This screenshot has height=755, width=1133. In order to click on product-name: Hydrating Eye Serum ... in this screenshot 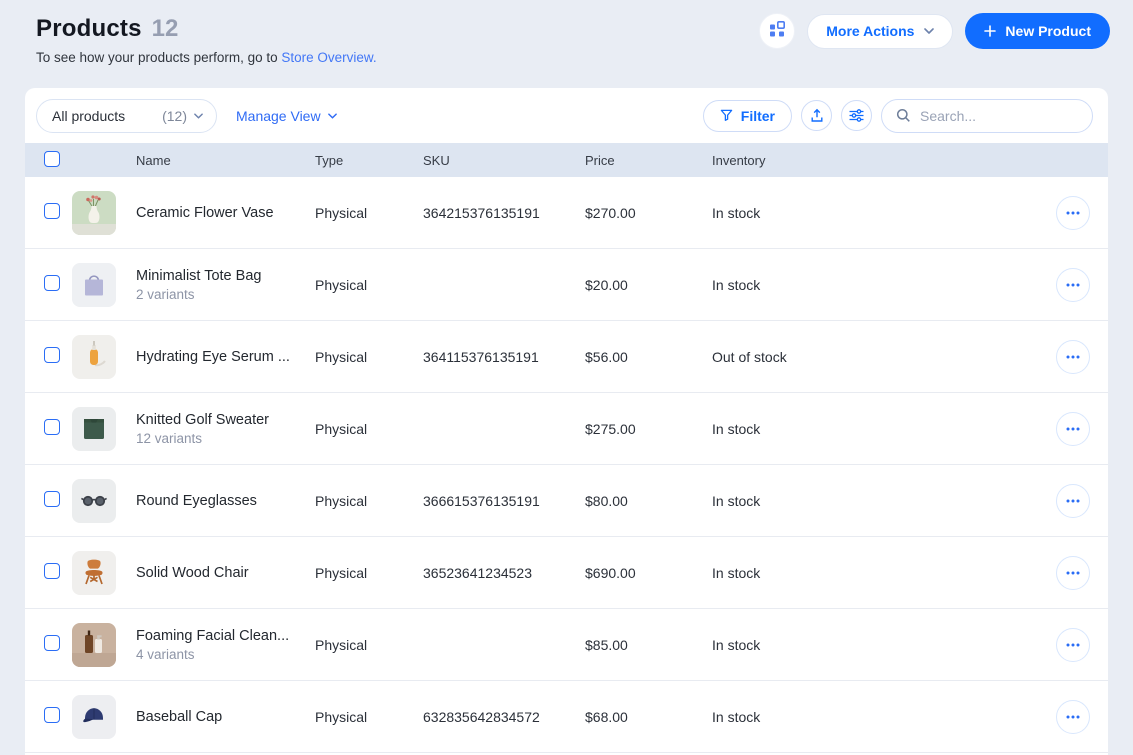, I will do `click(220, 357)`.